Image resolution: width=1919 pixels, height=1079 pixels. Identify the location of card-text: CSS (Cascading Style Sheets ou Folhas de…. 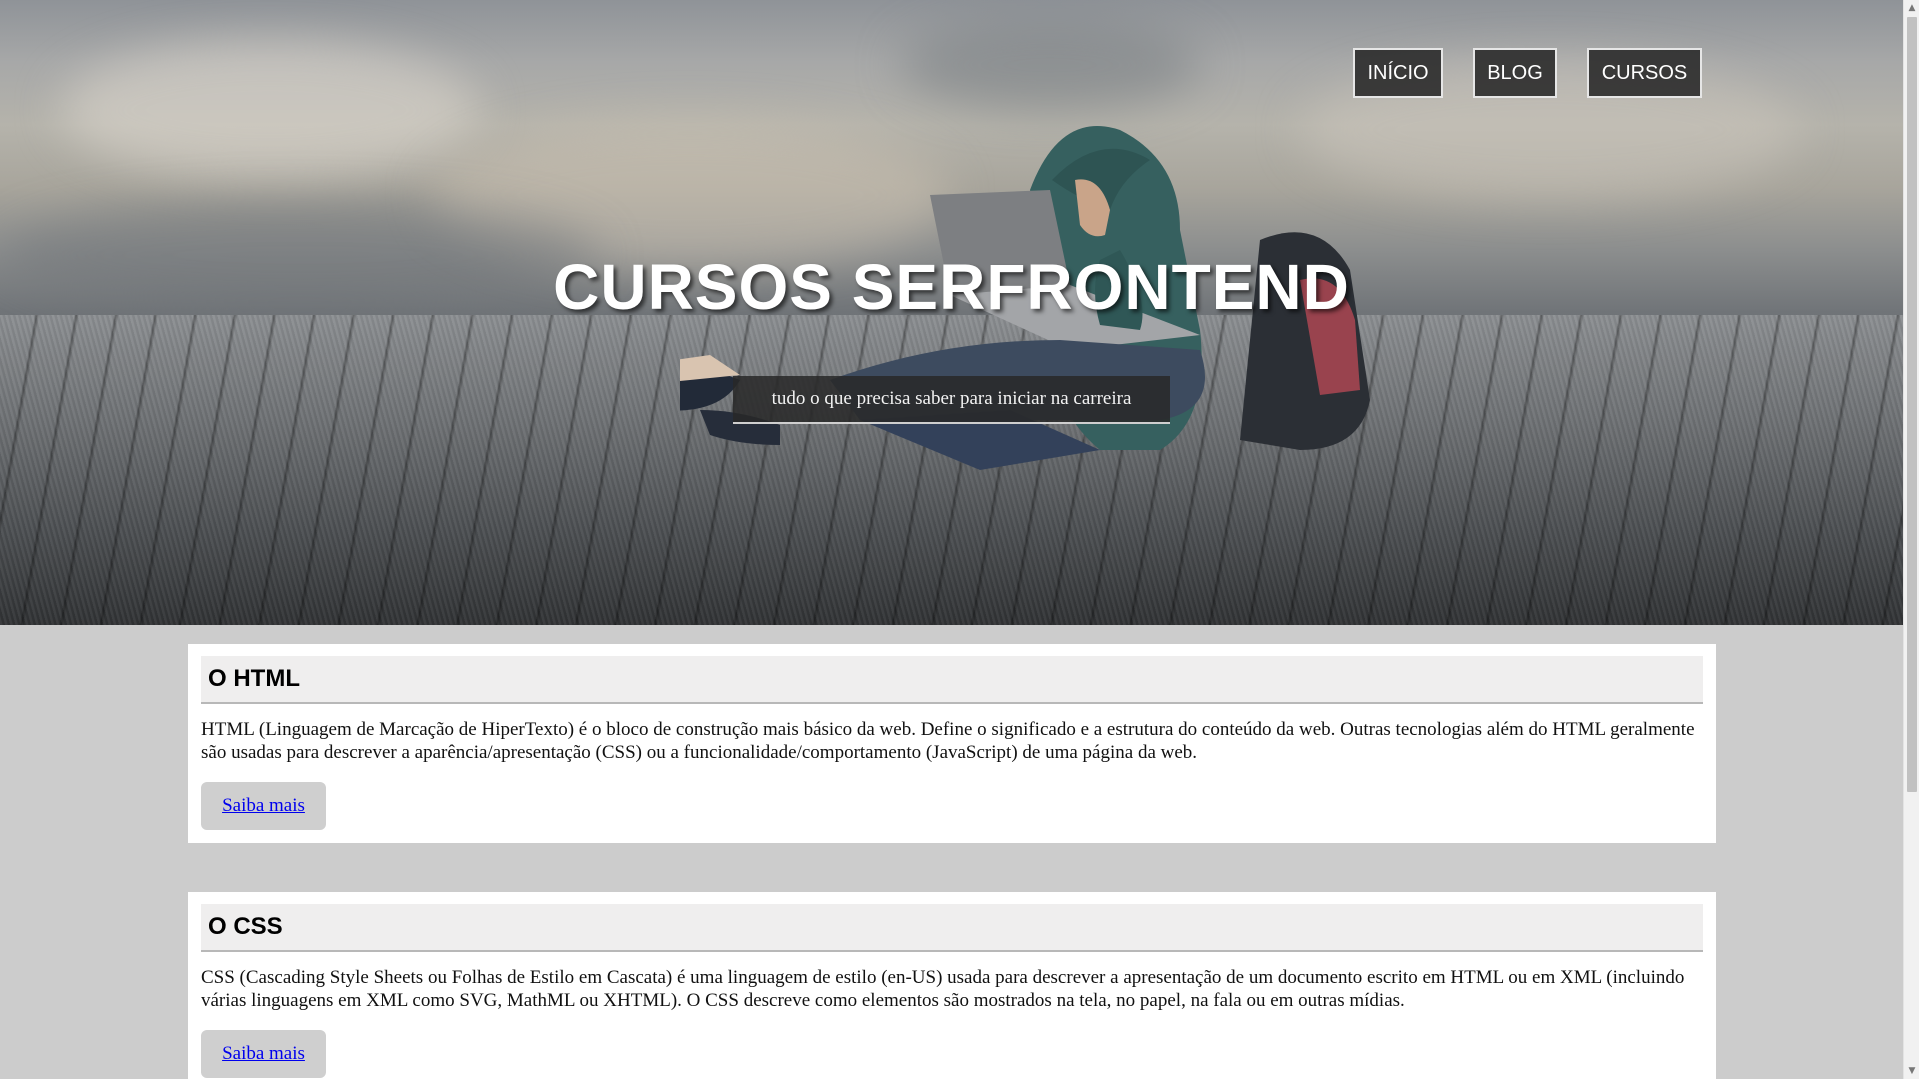
(943, 989).